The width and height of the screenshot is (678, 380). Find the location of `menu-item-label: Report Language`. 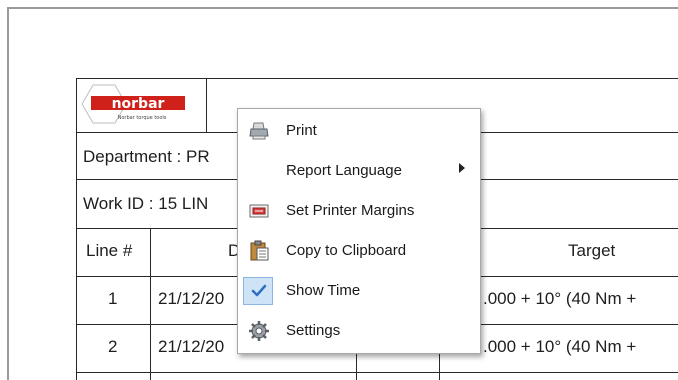

menu-item-label: Report Language is located at coordinates (344, 170).